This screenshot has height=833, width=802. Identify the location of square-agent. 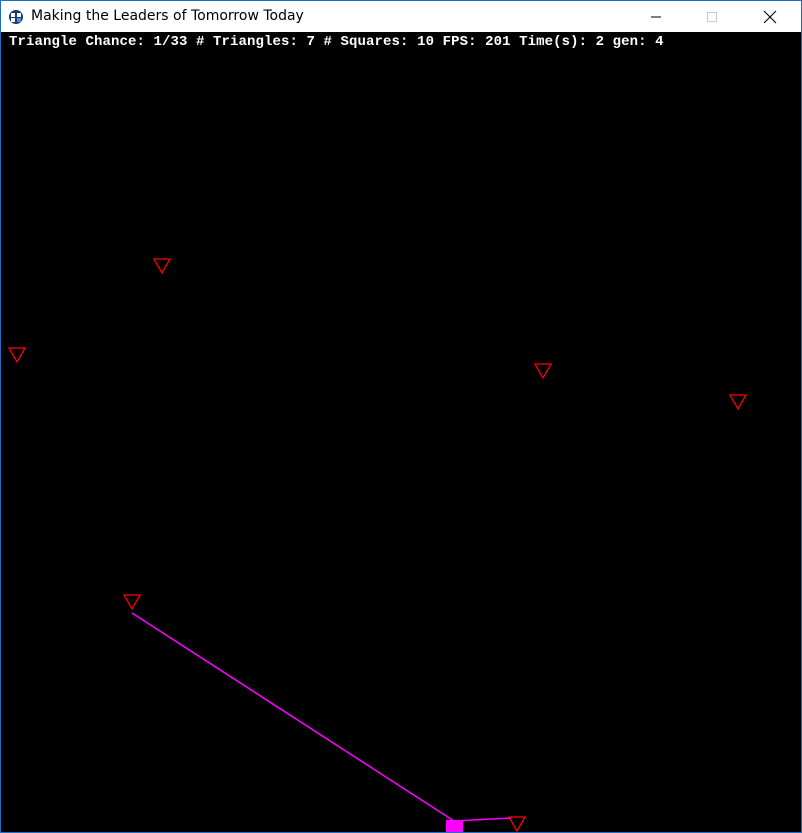
(454, 826).